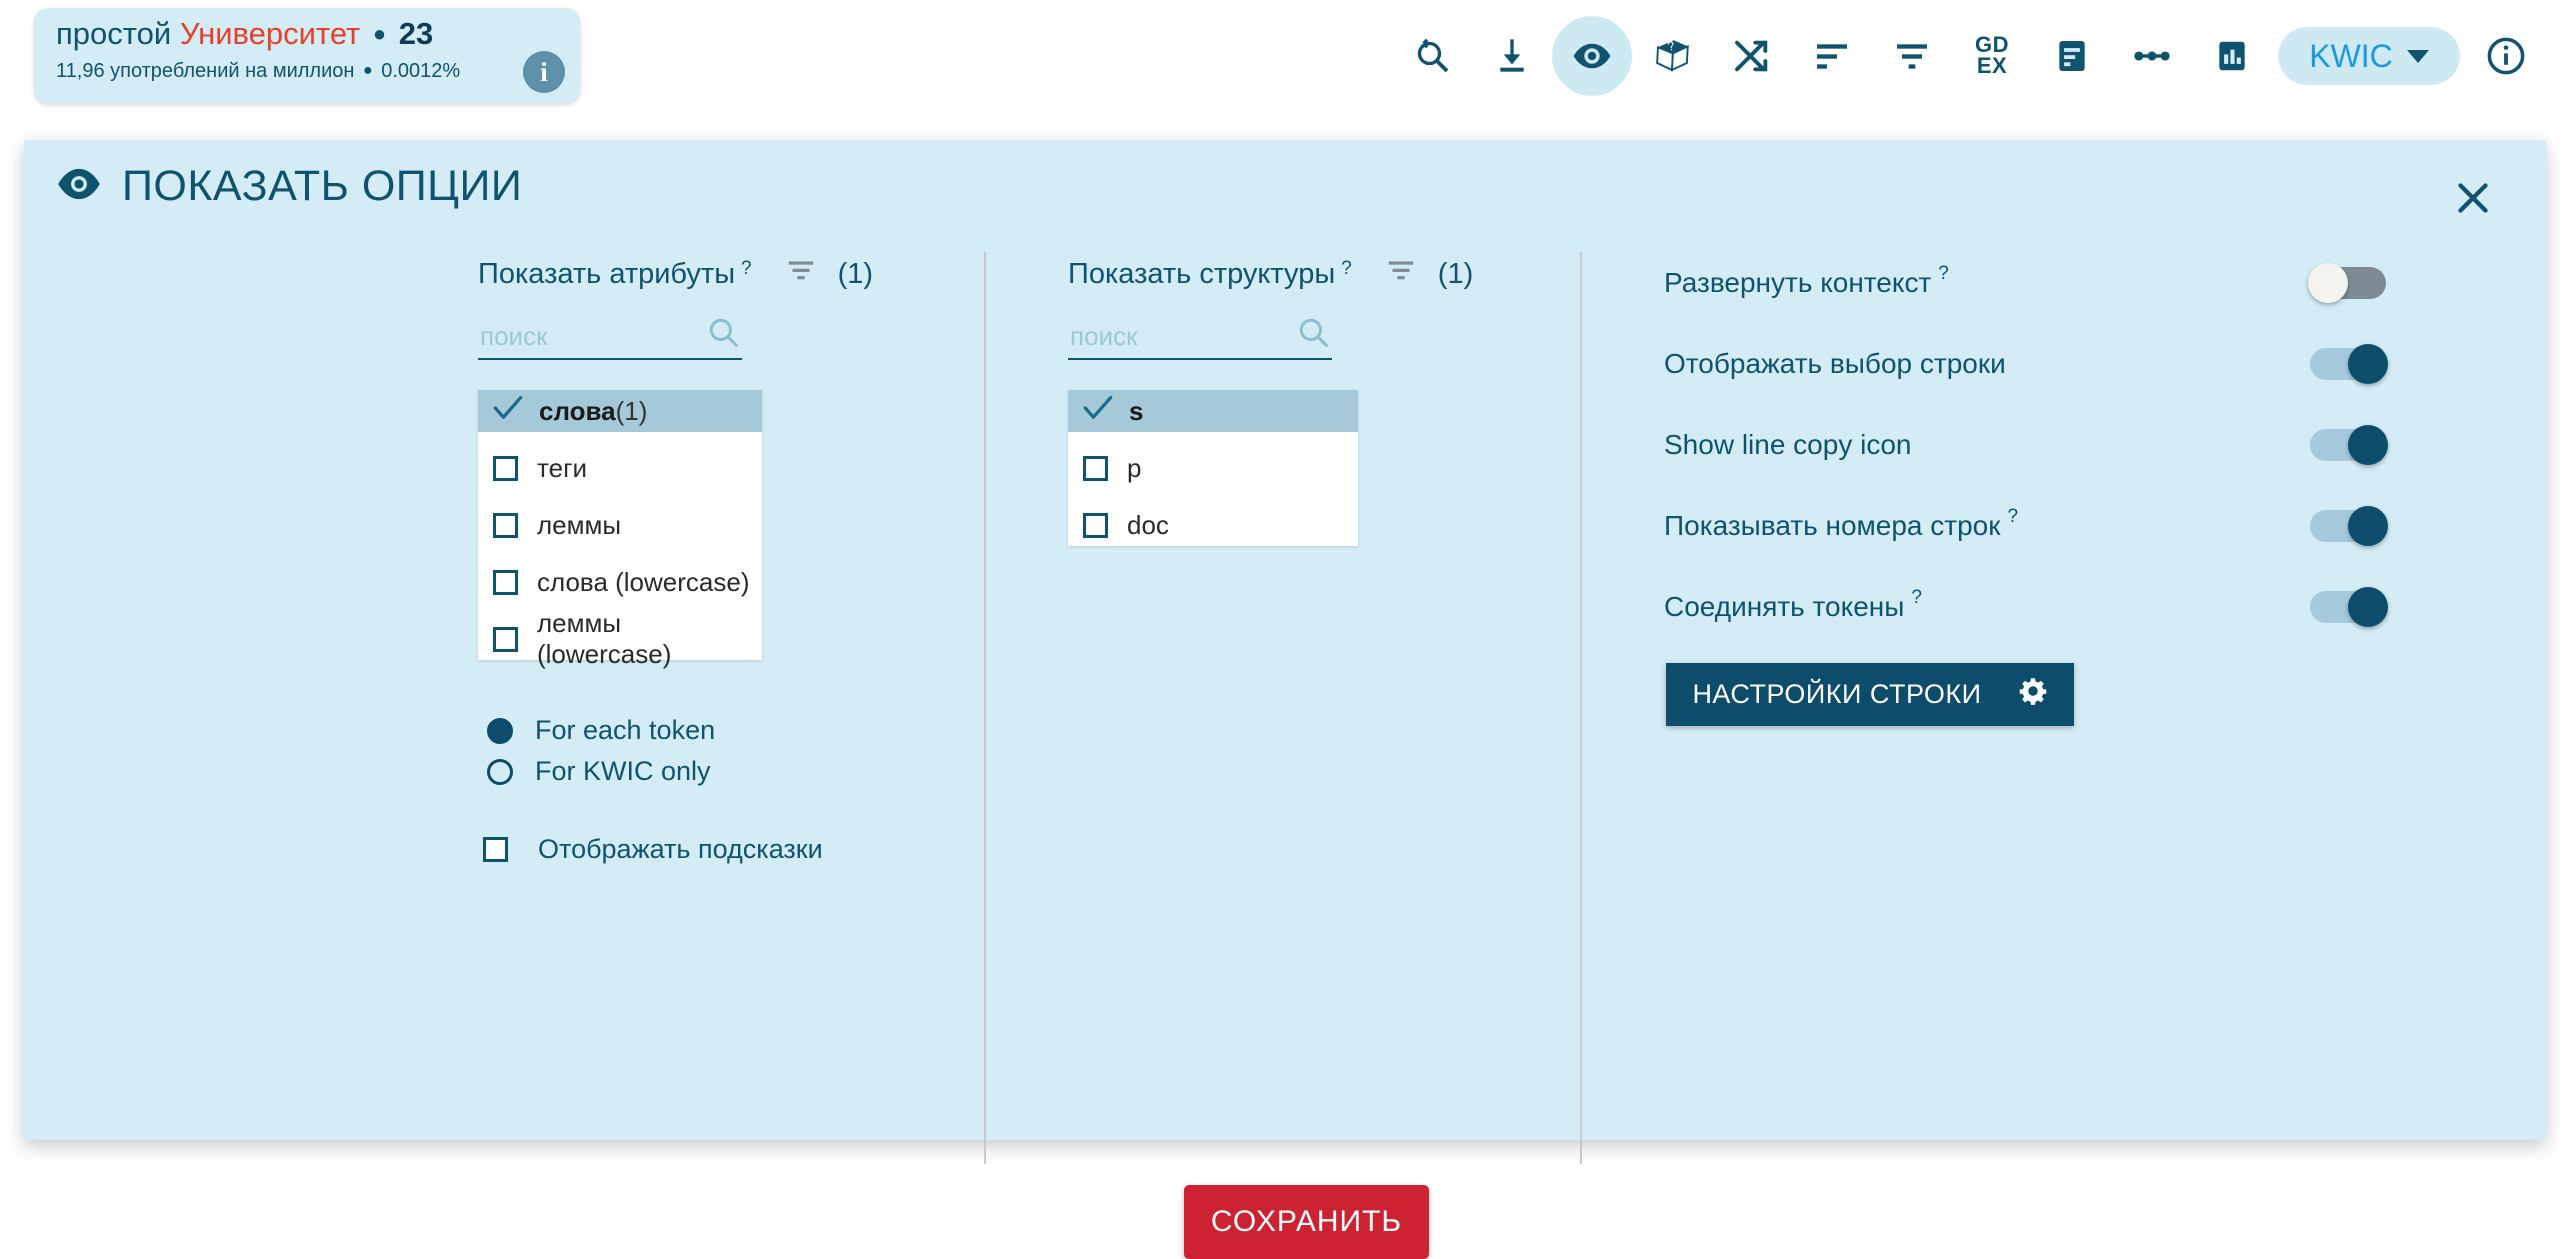 The height and width of the screenshot is (1259, 2572). I want to click on list-item-label: леммы, so click(579, 524).